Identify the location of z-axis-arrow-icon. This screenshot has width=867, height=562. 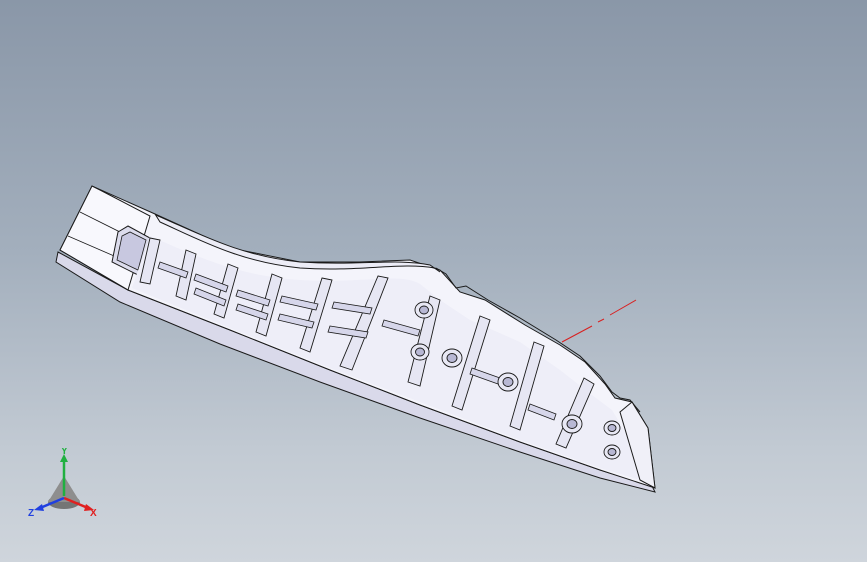
(39, 507).